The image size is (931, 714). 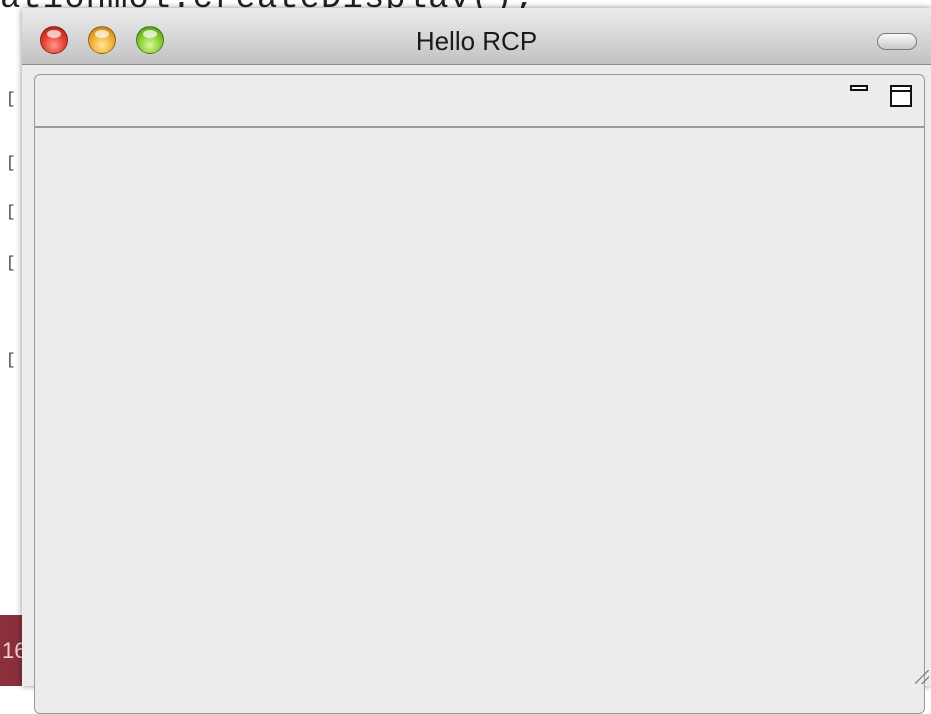 I want to click on view-header, so click(x=479, y=101).